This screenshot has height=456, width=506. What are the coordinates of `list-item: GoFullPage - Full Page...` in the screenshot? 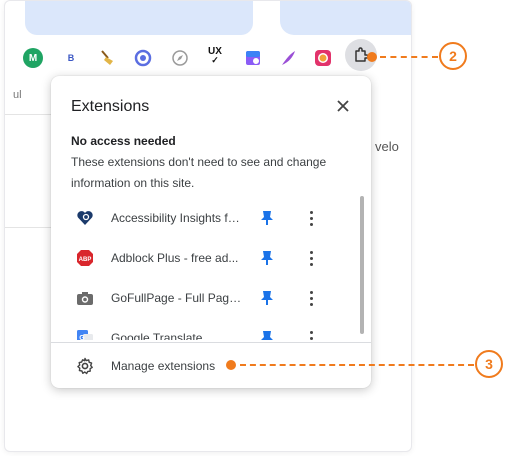 It's located at (201, 300).